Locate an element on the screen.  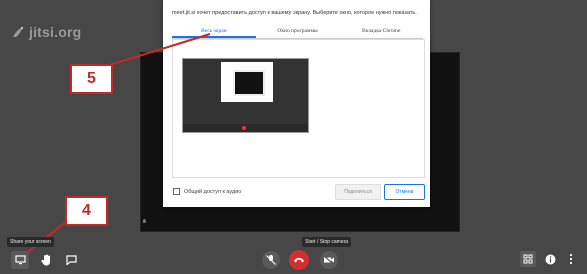
meeting-toolbar is located at coordinates (293, 258).